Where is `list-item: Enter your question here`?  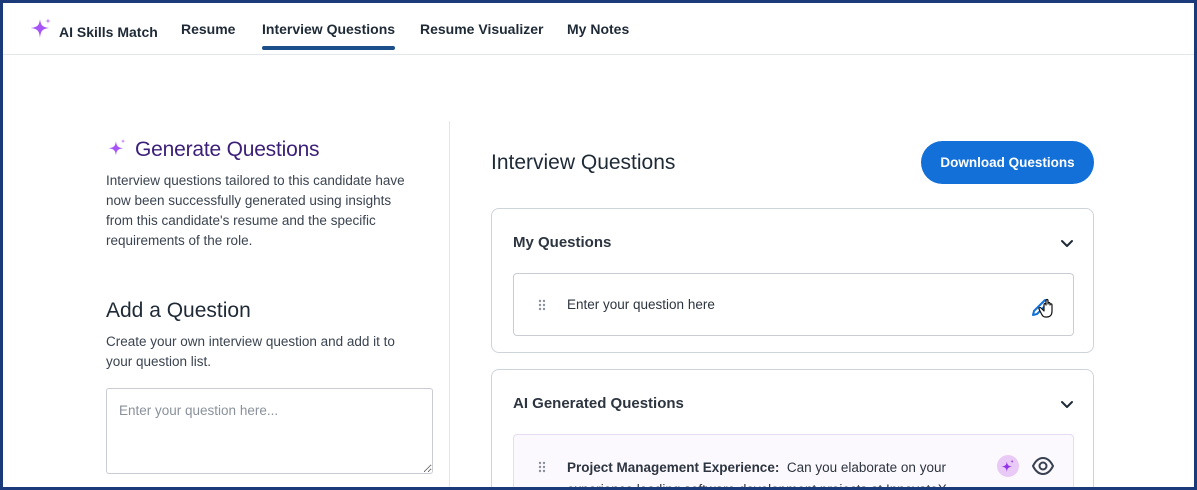 list-item: Enter your question here is located at coordinates (793, 304).